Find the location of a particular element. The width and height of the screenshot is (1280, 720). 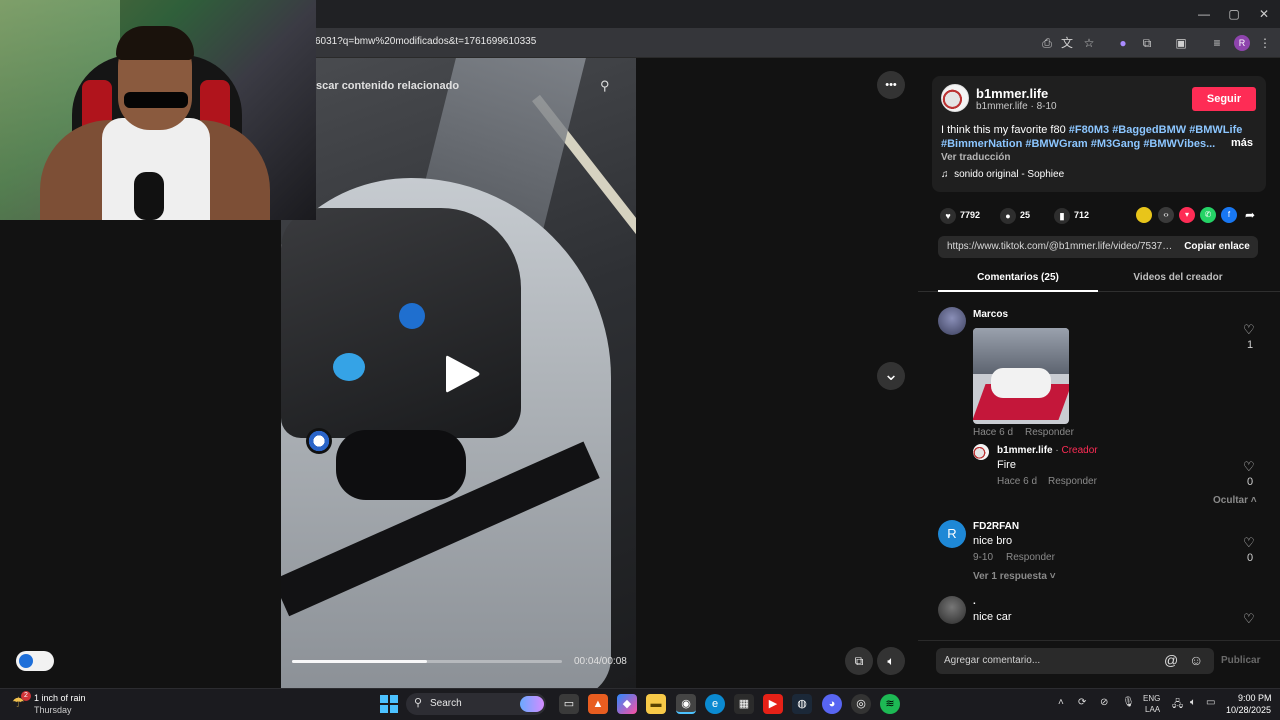

windows-start-icon is located at coordinates (389, 704).